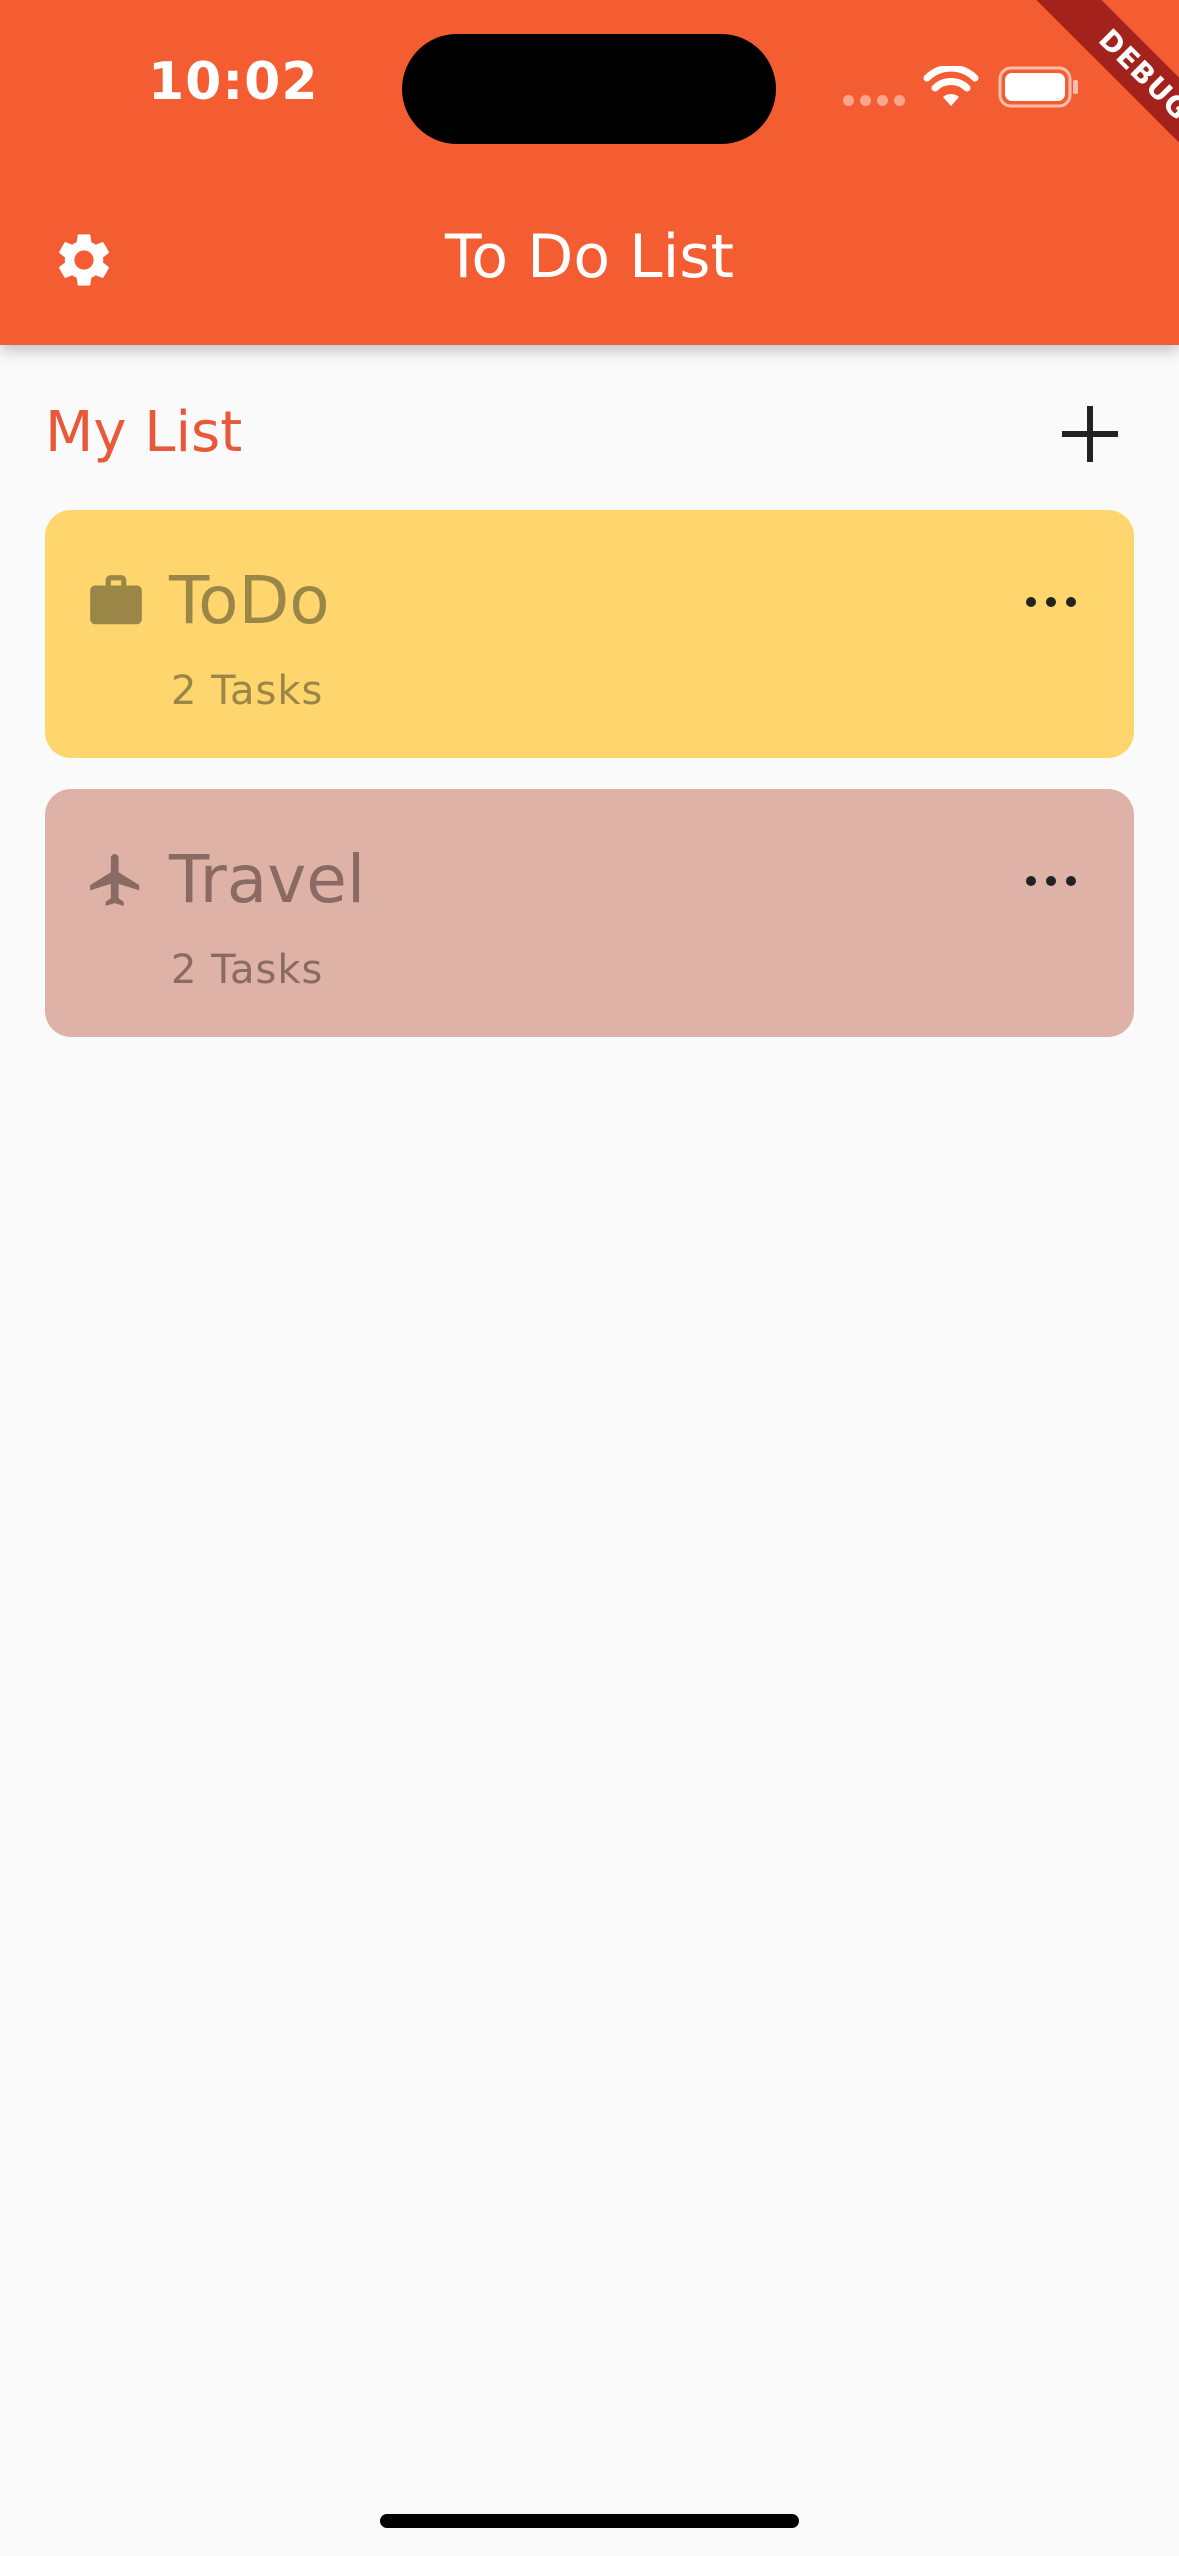  What do you see at coordinates (874, 100) in the screenshot?
I see `cellular-signal-icon` at bounding box center [874, 100].